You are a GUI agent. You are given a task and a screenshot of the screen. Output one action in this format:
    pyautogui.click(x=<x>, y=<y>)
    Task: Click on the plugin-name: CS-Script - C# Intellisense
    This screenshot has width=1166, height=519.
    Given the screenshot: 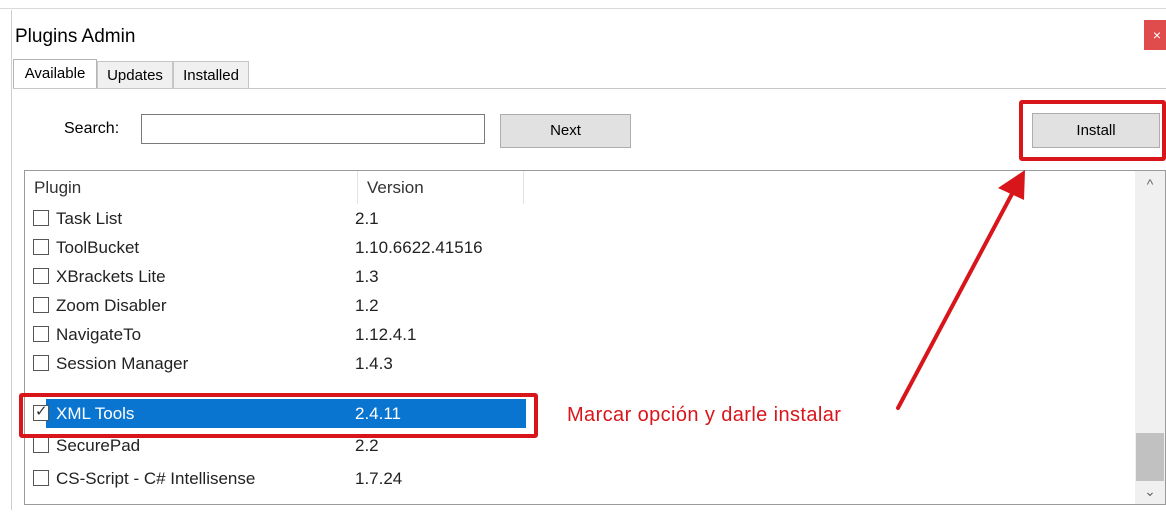 What is the action you would take?
    pyautogui.click(x=156, y=478)
    